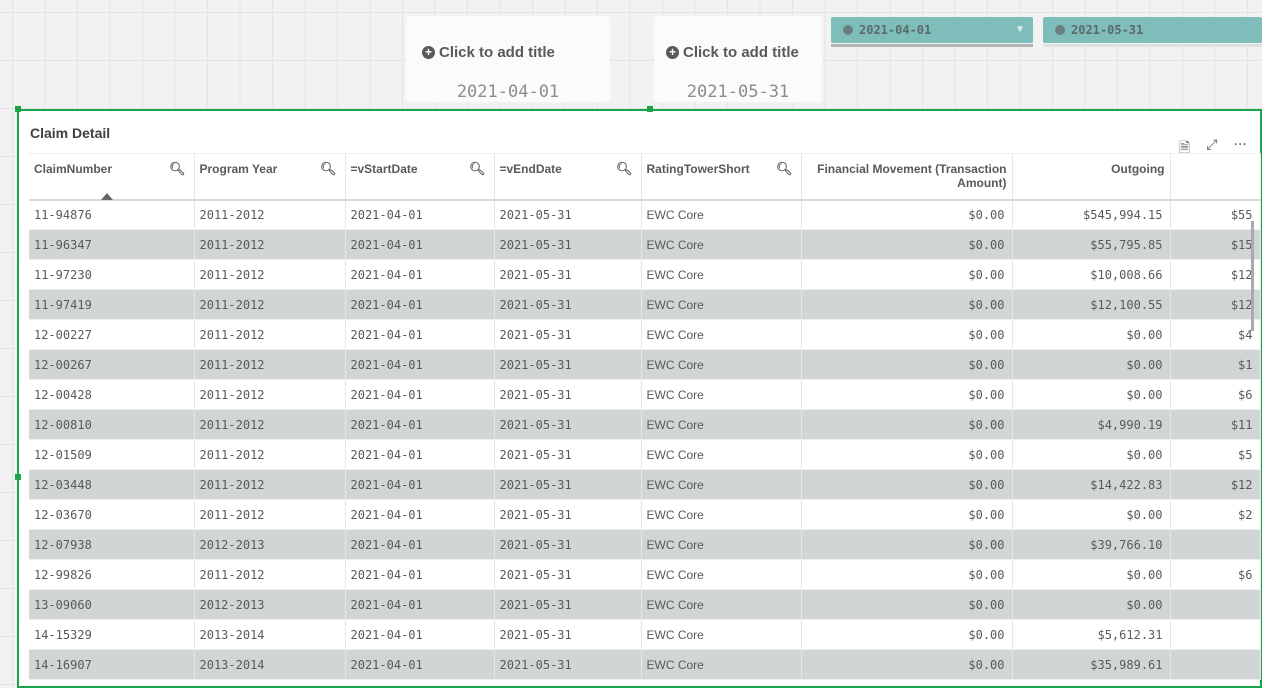 This screenshot has height=688, width=1262. I want to click on kpi-start-date: + Click to add title 2021-04-01, so click(508, 59).